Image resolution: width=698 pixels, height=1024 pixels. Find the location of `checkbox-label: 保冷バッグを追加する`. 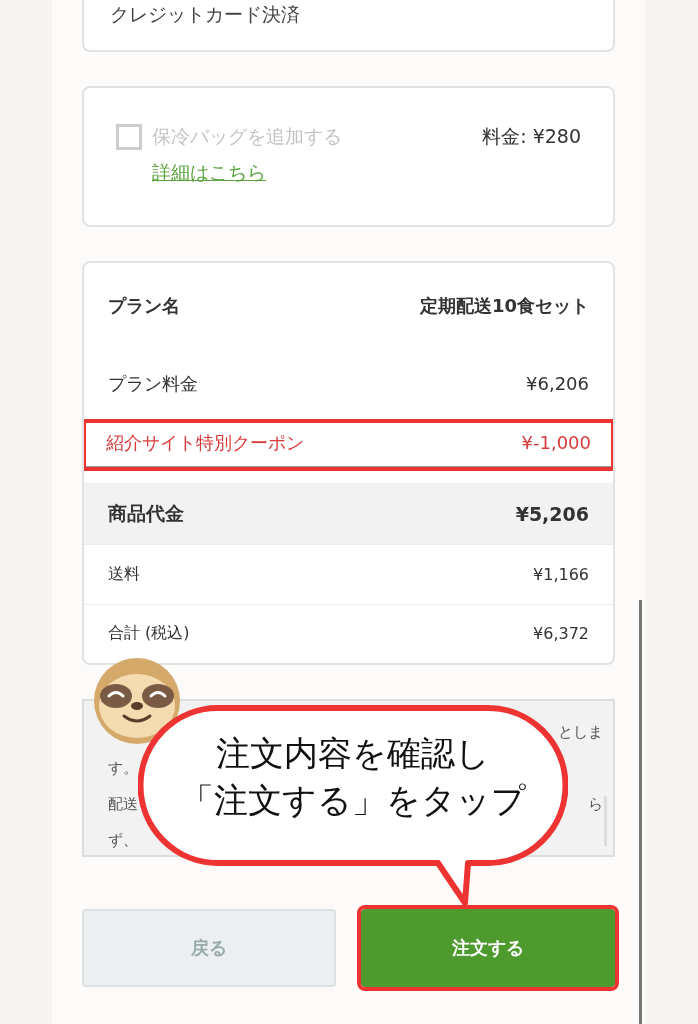

checkbox-label: 保冷バッグを追加する is located at coordinates (247, 136).